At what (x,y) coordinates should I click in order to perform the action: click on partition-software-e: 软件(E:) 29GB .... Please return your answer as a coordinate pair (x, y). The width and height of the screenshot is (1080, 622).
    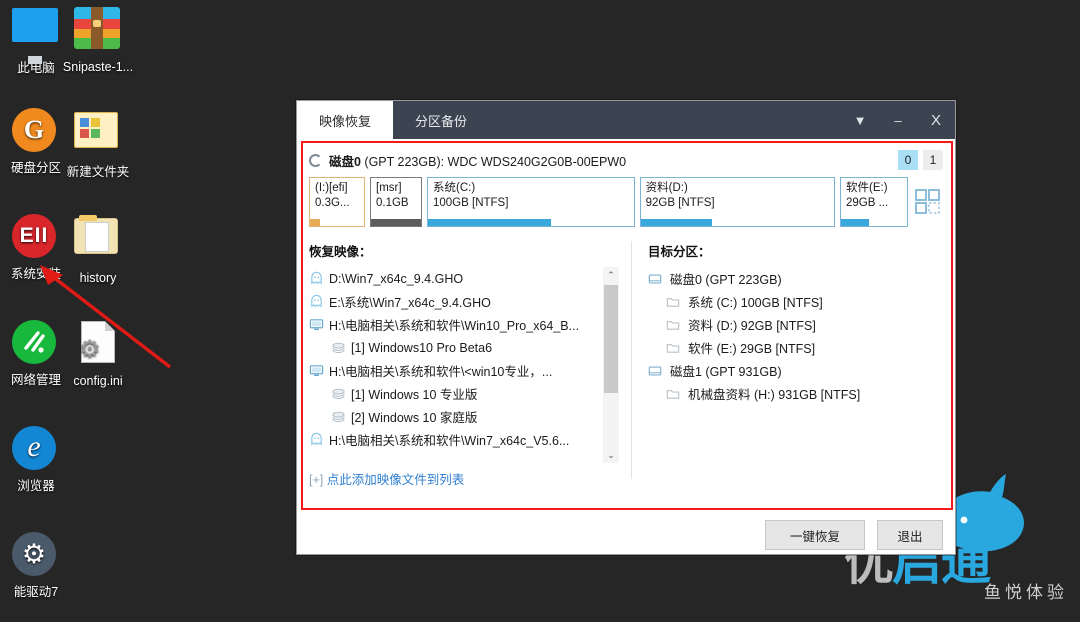
    Looking at the image, I should click on (874, 202).